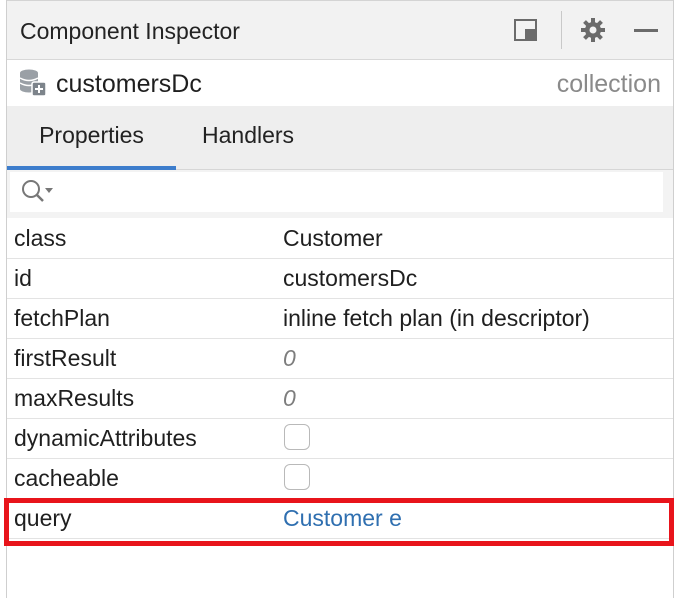 The height and width of the screenshot is (598, 682). What do you see at coordinates (340, 399) in the screenshot?
I see `property-row-maxresults: maxResults 0` at bounding box center [340, 399].